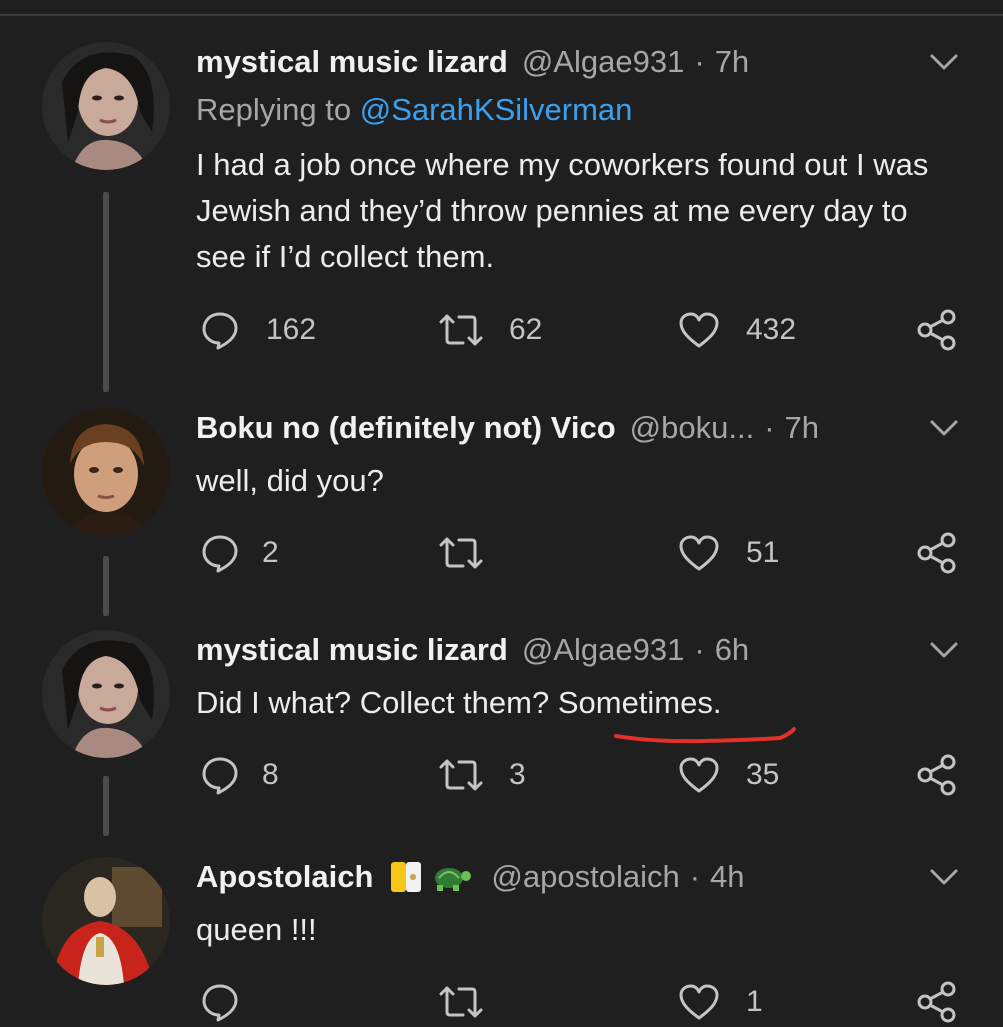 The width and height of the screenshot is (1003, 1027). What do you see at coordinates (258, 330) in the screenshot?
I see `reply-button: 162` at bounding box center [258, 330].